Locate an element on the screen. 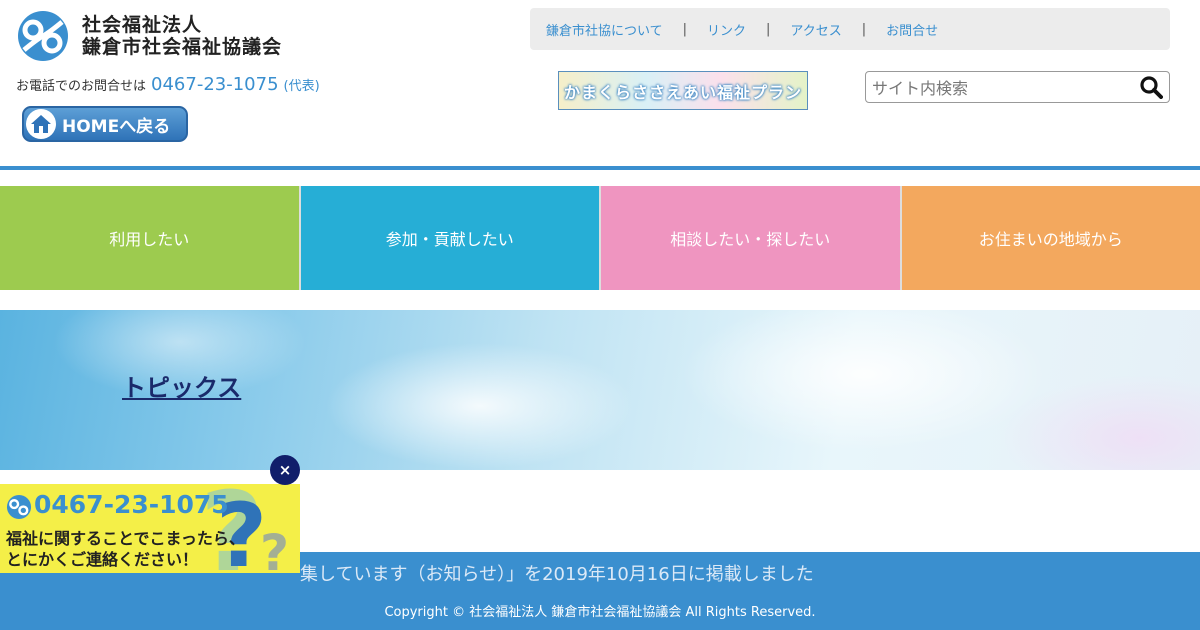 The height and width of the screenshot is (630, 1200). org-name: 社会福祉法人 鎌倉市社会福祉協議会 is located at coordinates (182, 36).